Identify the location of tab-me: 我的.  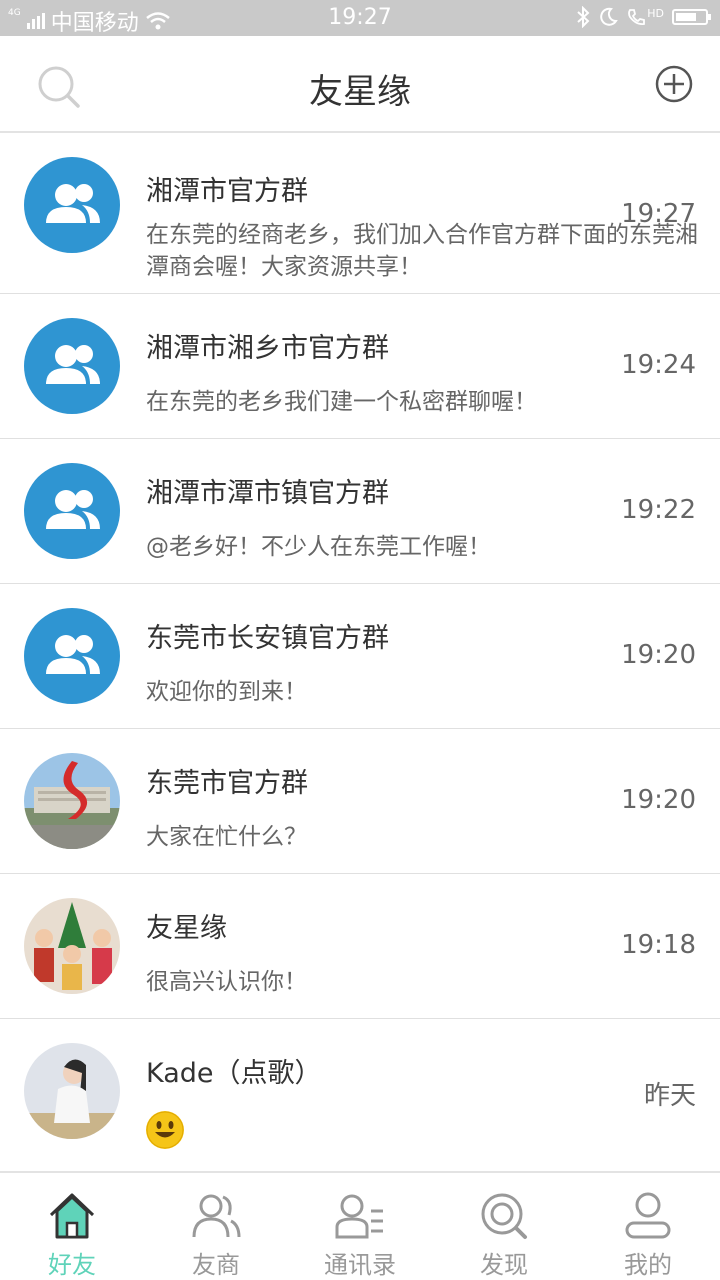
(648, 1226).